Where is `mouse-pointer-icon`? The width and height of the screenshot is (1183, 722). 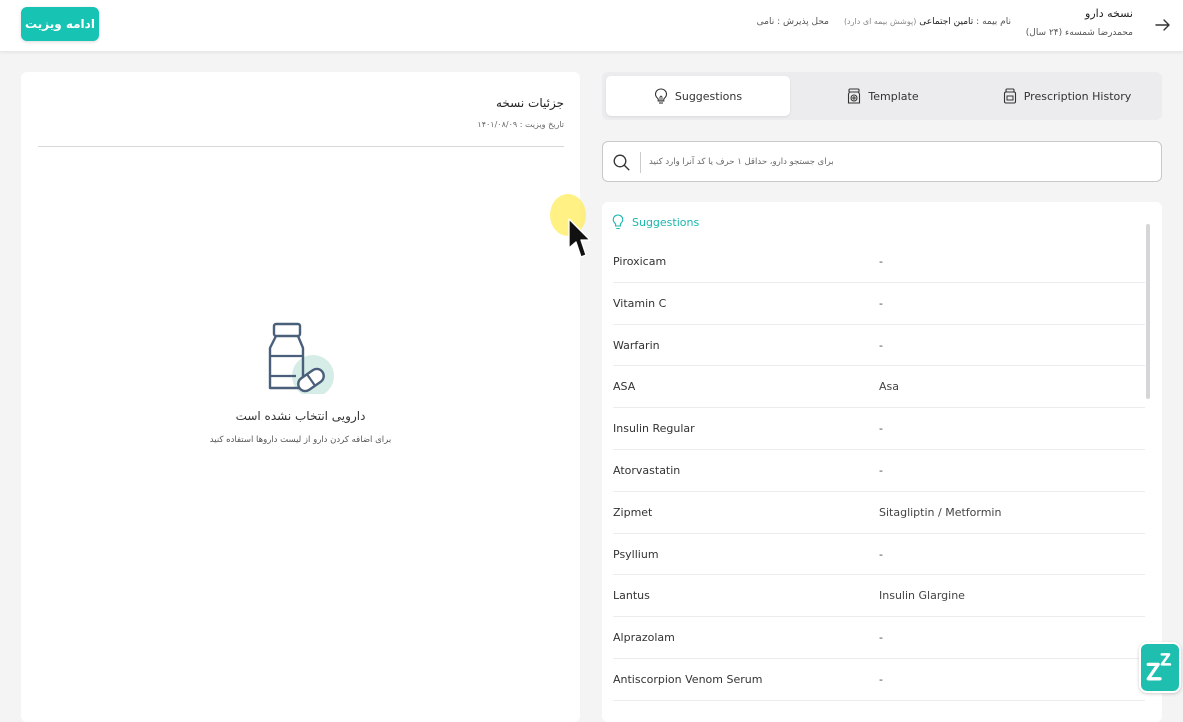 mouse-pointer-icon is located at coordinates (579, 238).